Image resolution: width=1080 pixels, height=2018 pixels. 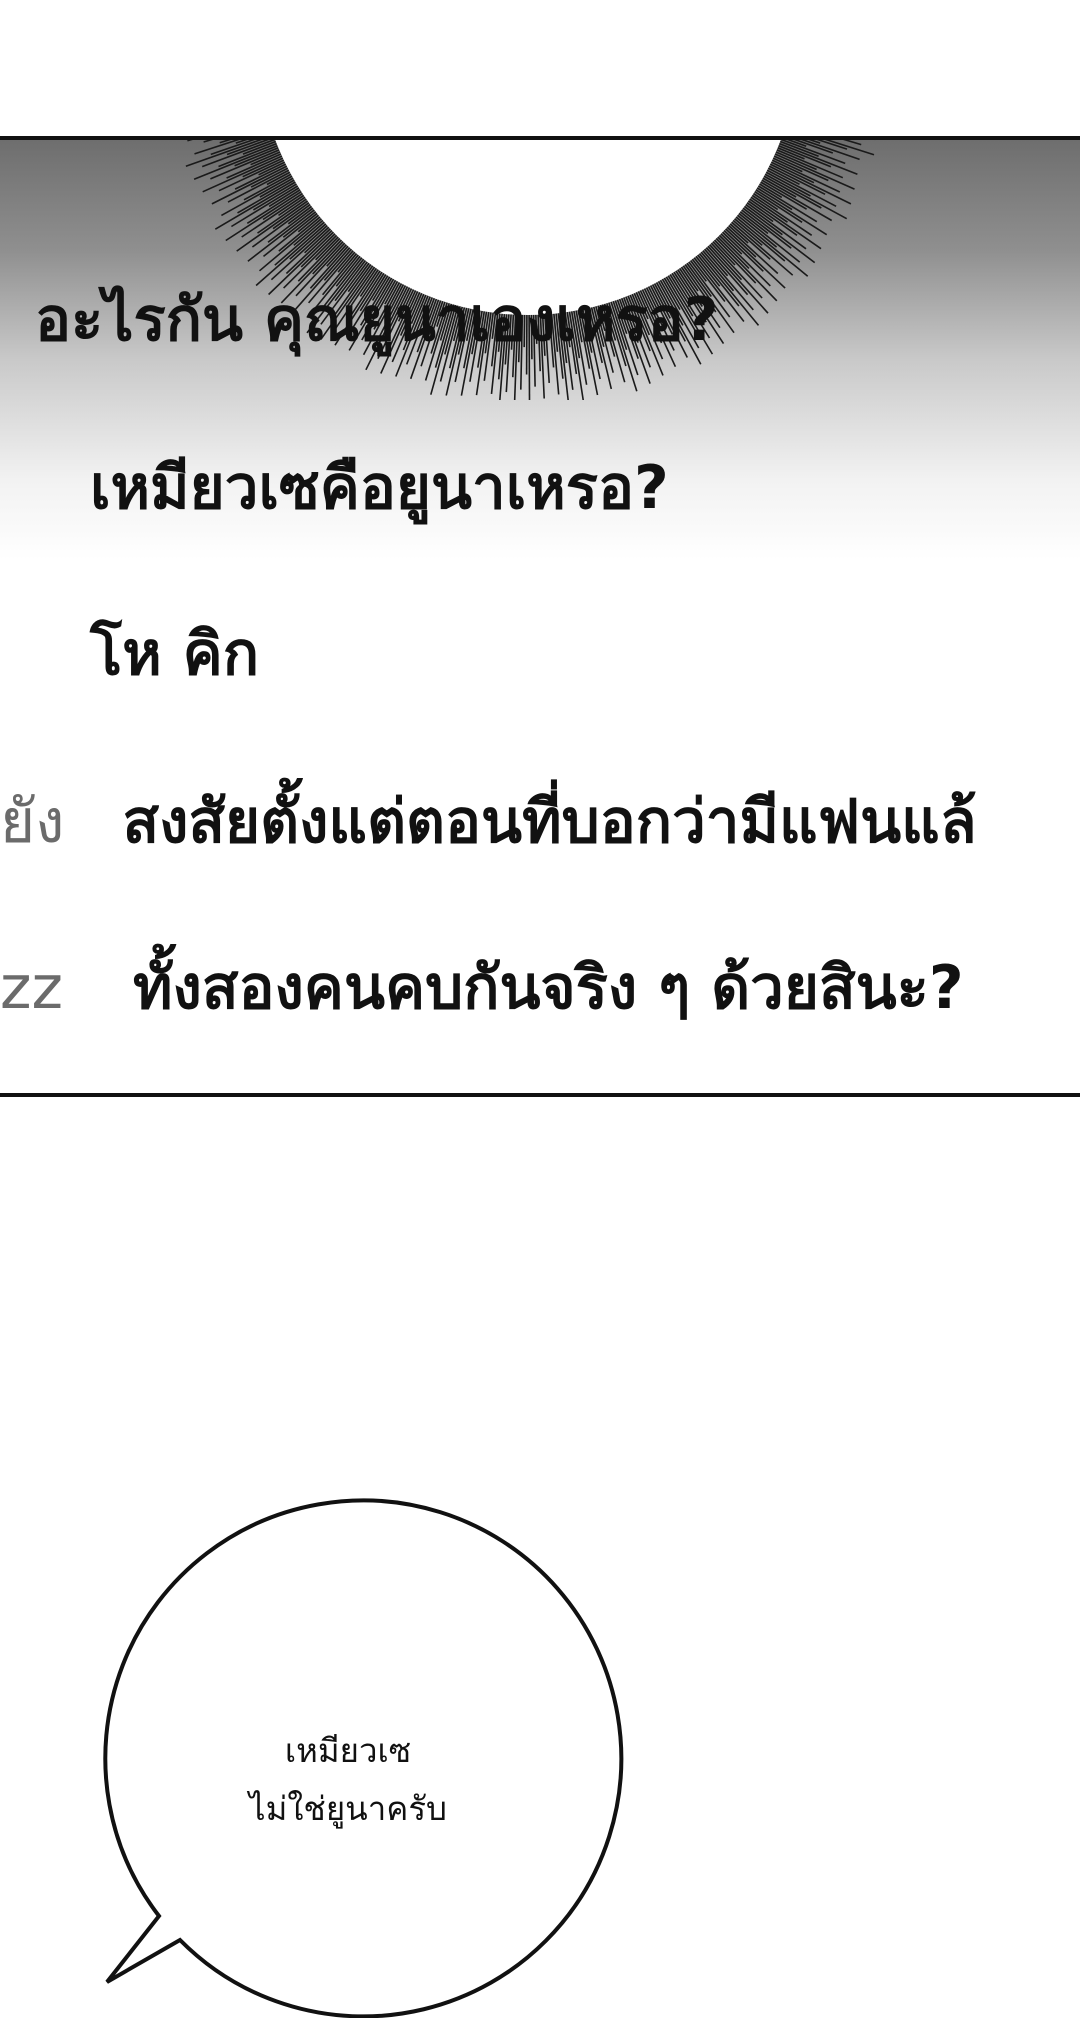 What do you see at coordinates (548, 988) in the screenshot?
I see `message-text: ทั้งสองคนคบกันจริง ๆ ด้วยสินะ?` at bounding box center [548, 988].